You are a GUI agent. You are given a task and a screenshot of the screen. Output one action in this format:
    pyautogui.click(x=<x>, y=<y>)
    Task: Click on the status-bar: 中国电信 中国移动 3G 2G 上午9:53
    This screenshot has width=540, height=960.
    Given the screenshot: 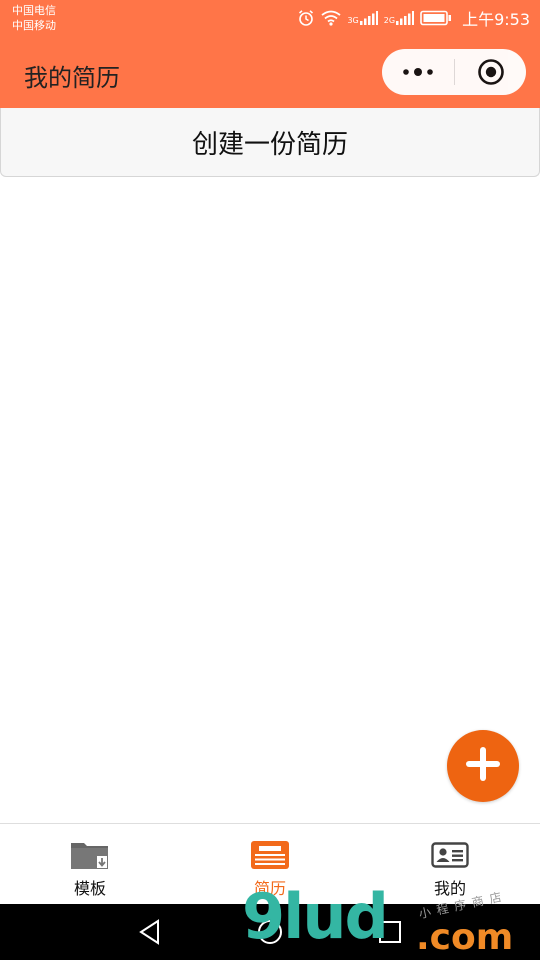 What is the action you would take?
    pyautogui.click(x=270, y=20)
    